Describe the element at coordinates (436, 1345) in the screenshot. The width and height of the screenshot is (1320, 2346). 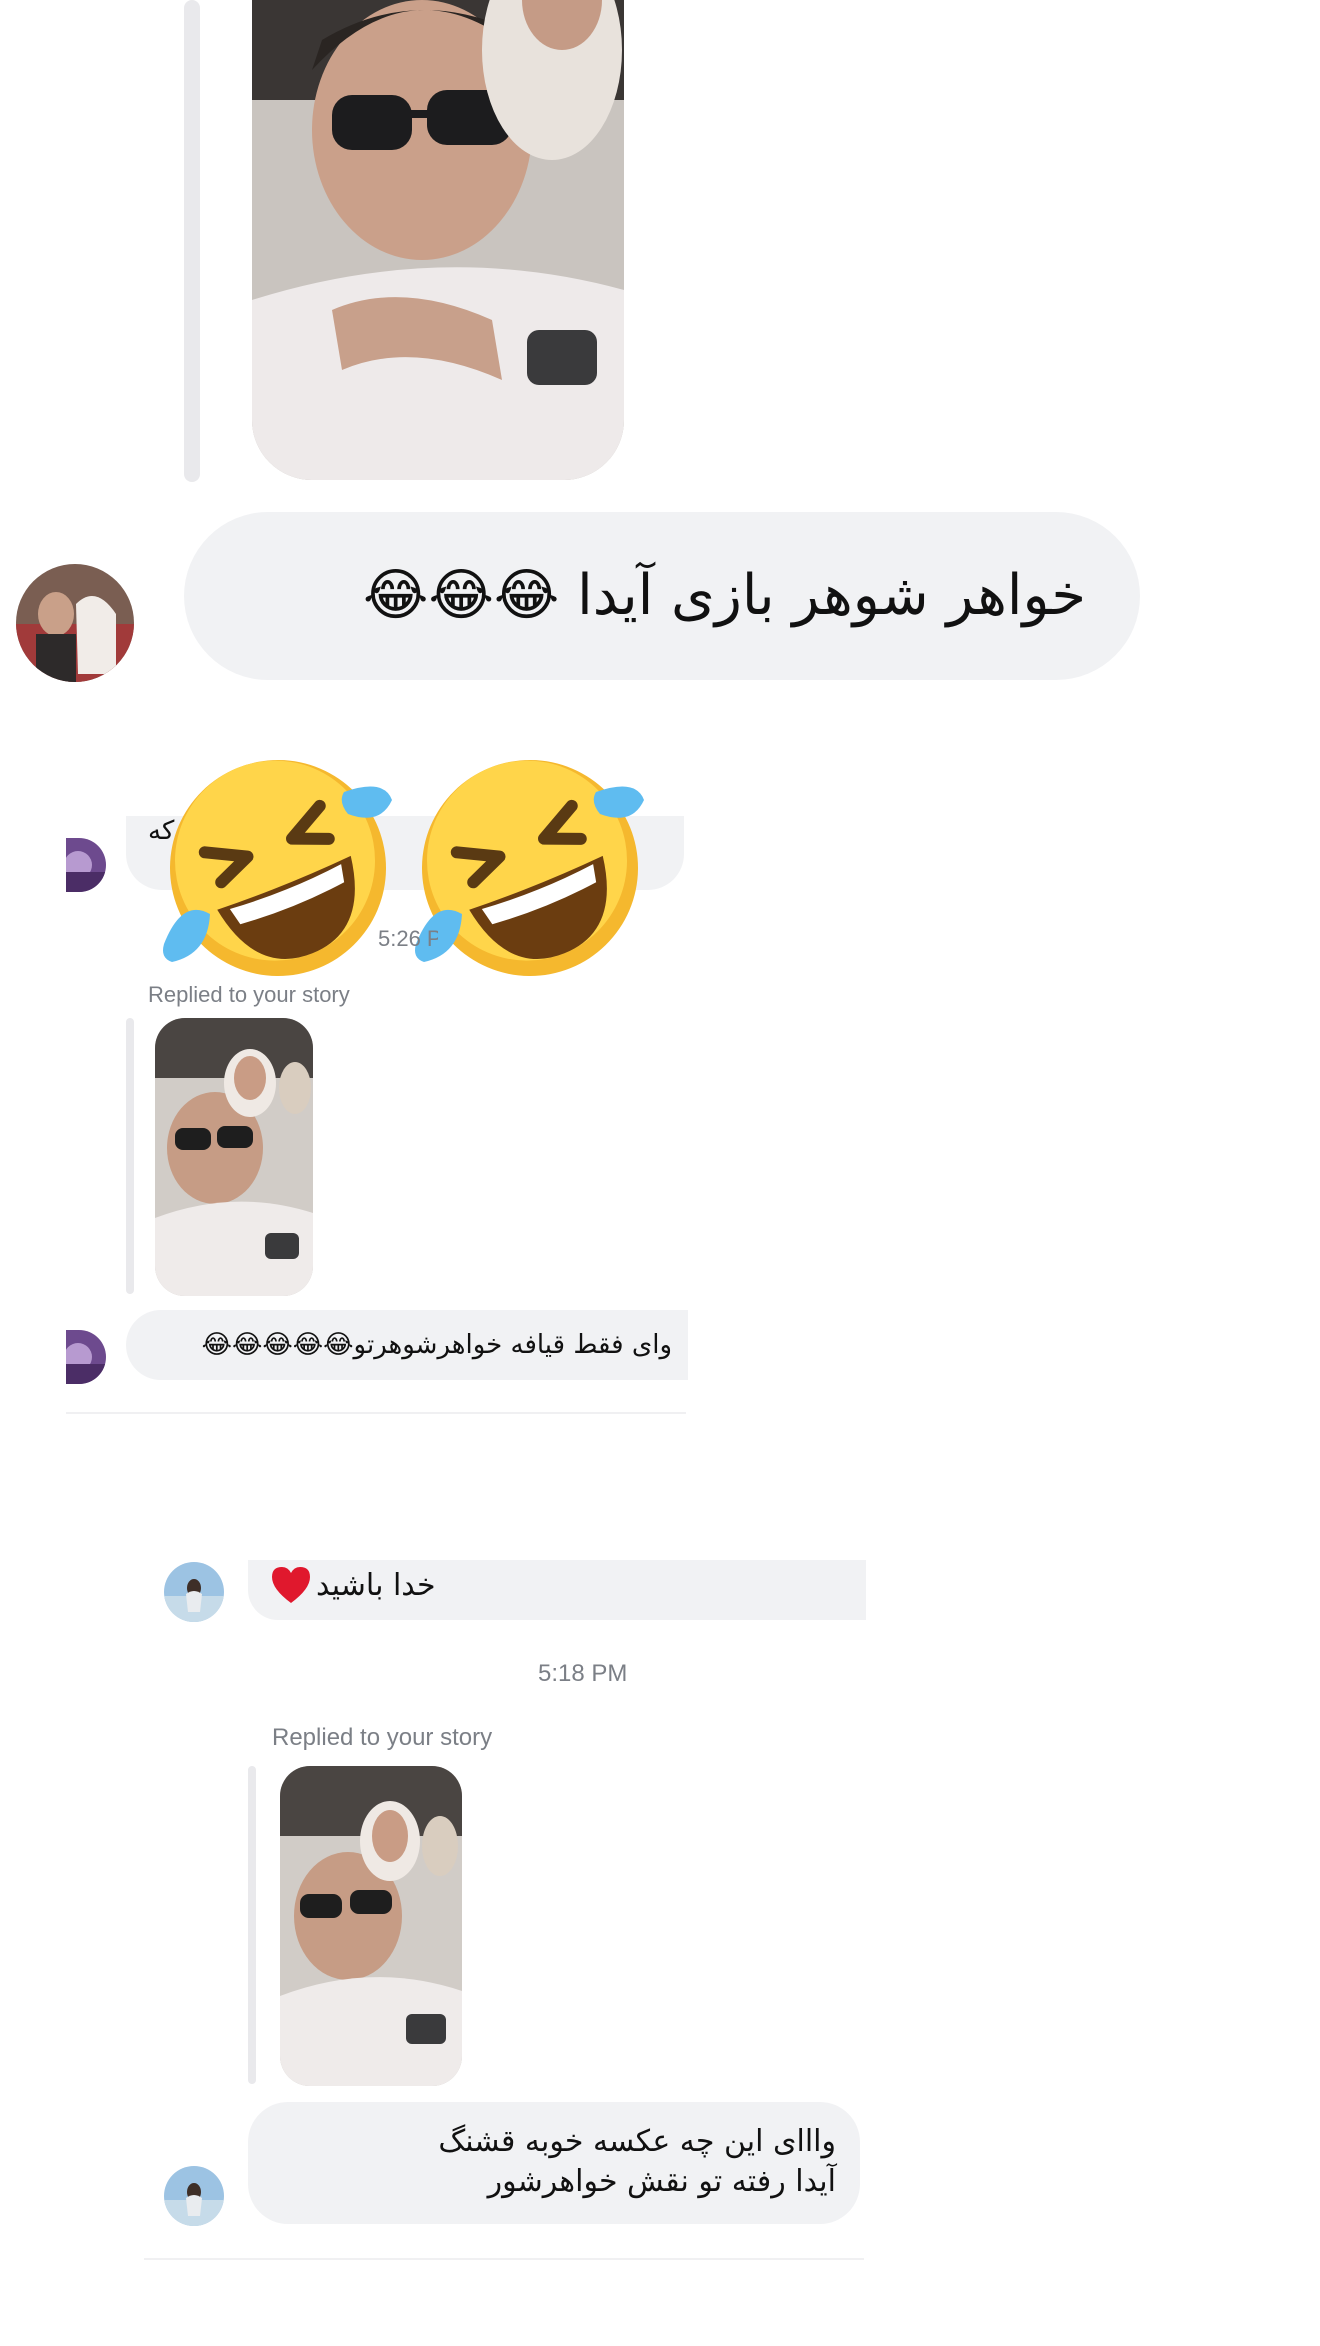
I see `message-text: وای فقط قیافه خواهرشوهرتو😂😂😂😂😂` at that location.